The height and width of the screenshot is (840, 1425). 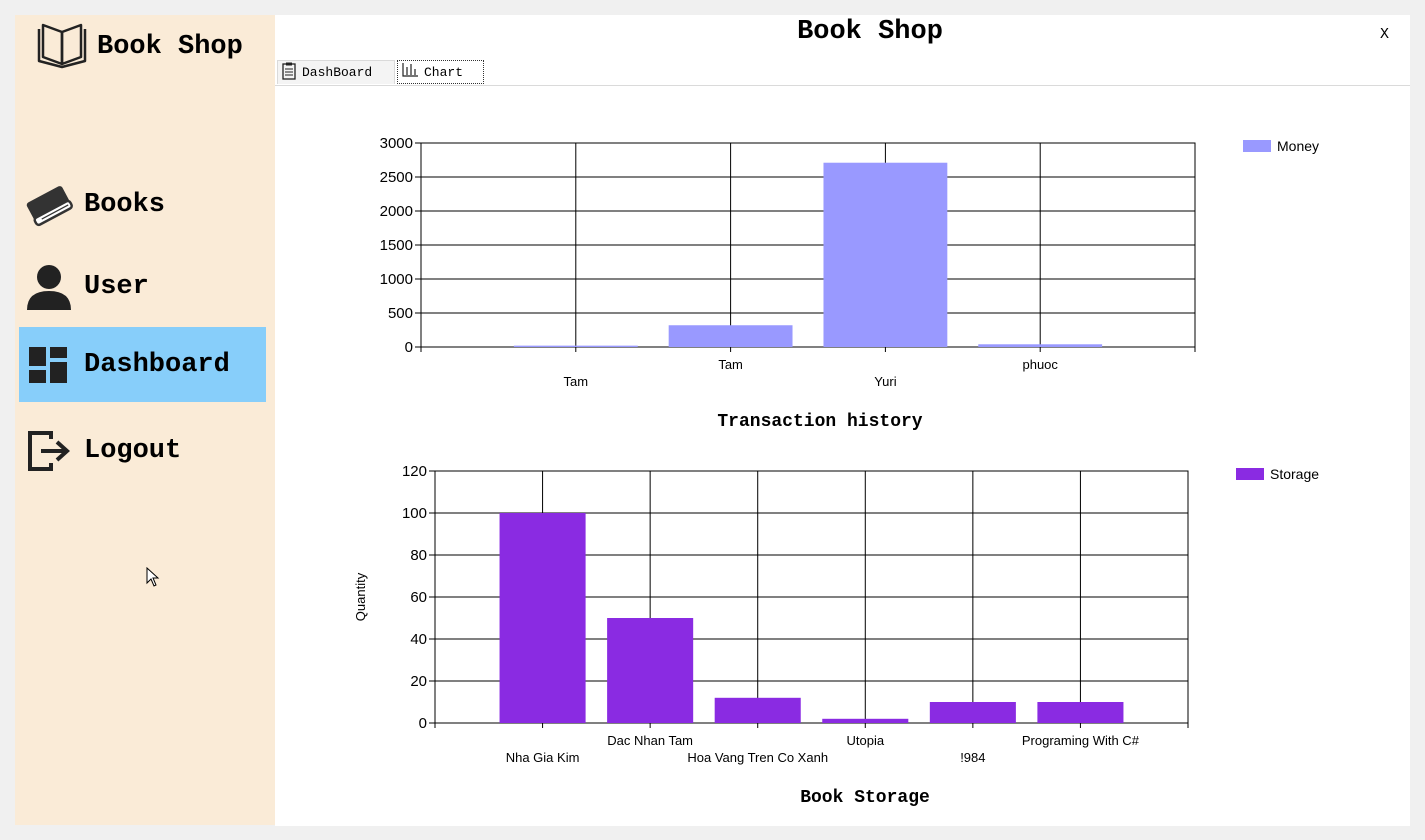 What do you see at coordinates (170, 47) in the screenshot?
I see `logo-text: Book Shop` at bounding box center [170, 47].